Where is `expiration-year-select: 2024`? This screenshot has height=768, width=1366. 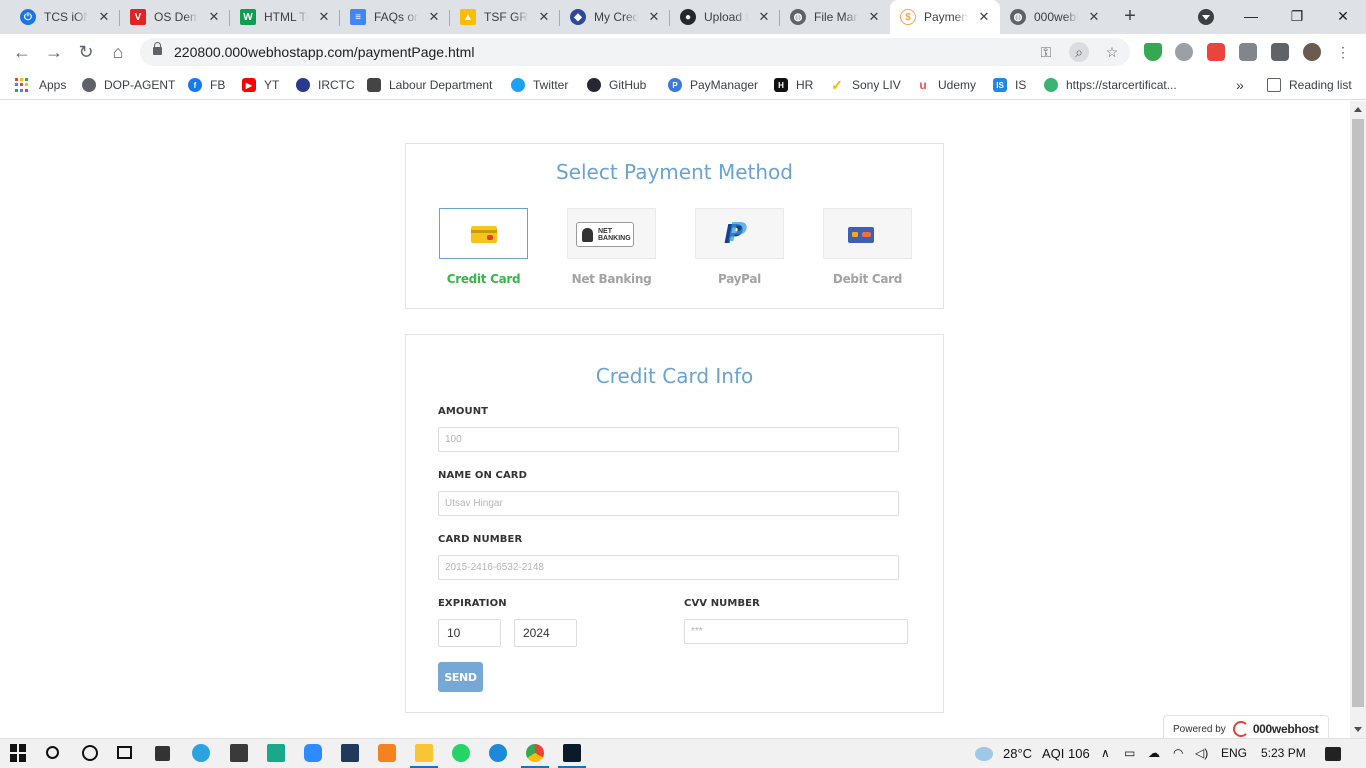 expiration-year-select: 2024 is located at coordinates (545, 633).